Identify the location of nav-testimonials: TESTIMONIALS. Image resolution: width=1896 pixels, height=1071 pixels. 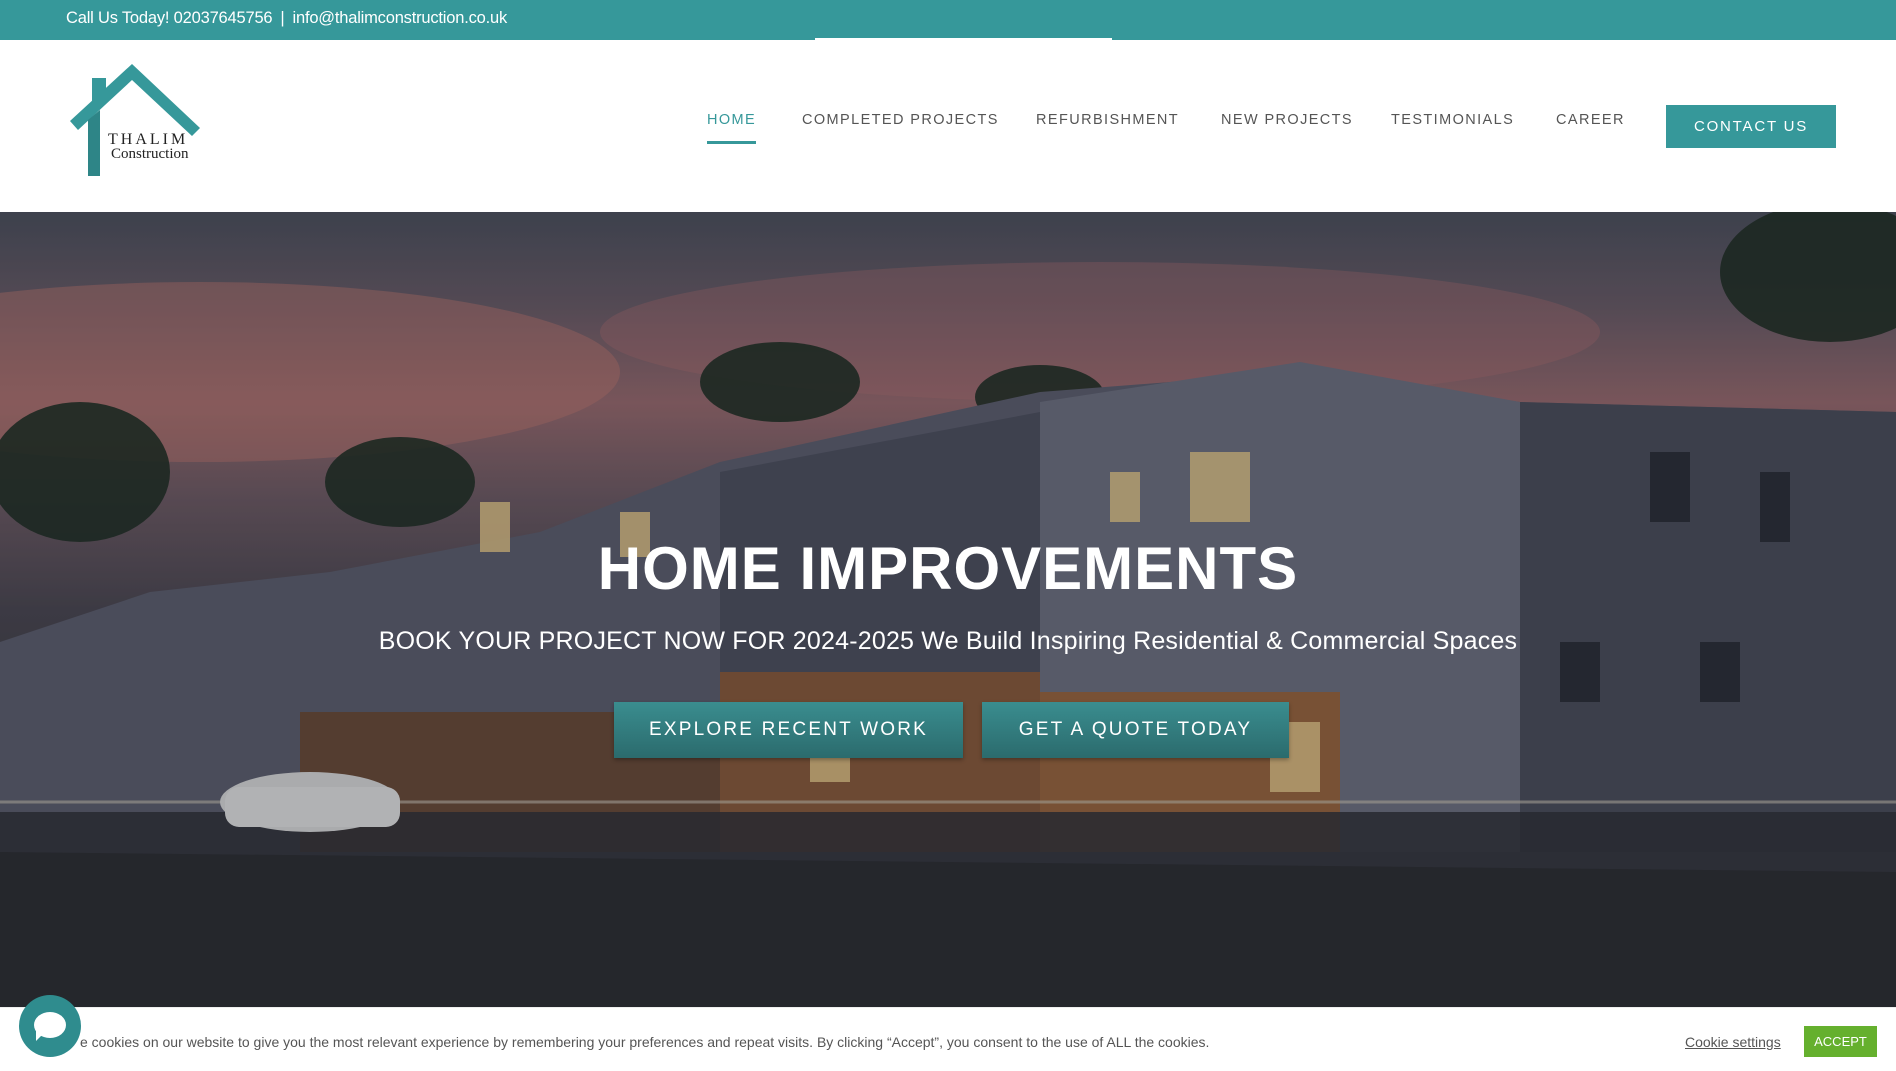
(1452, 120).